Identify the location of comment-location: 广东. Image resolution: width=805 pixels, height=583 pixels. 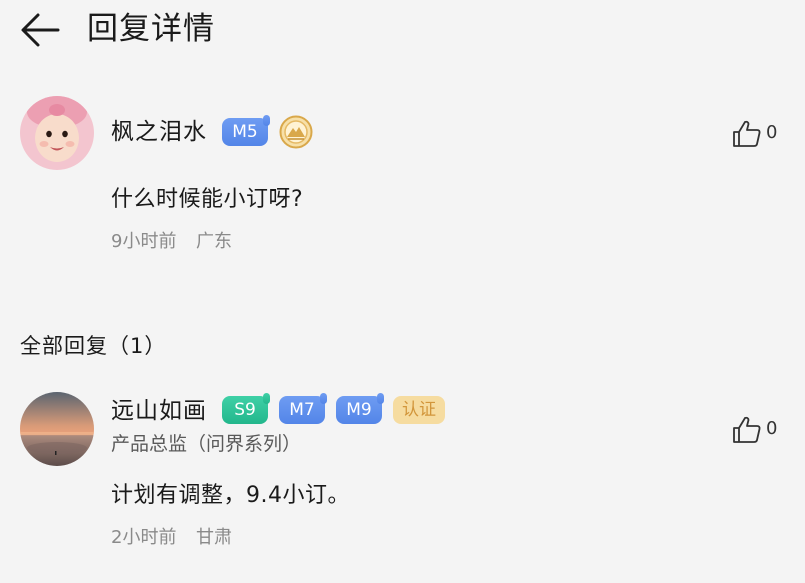
(214, 241).